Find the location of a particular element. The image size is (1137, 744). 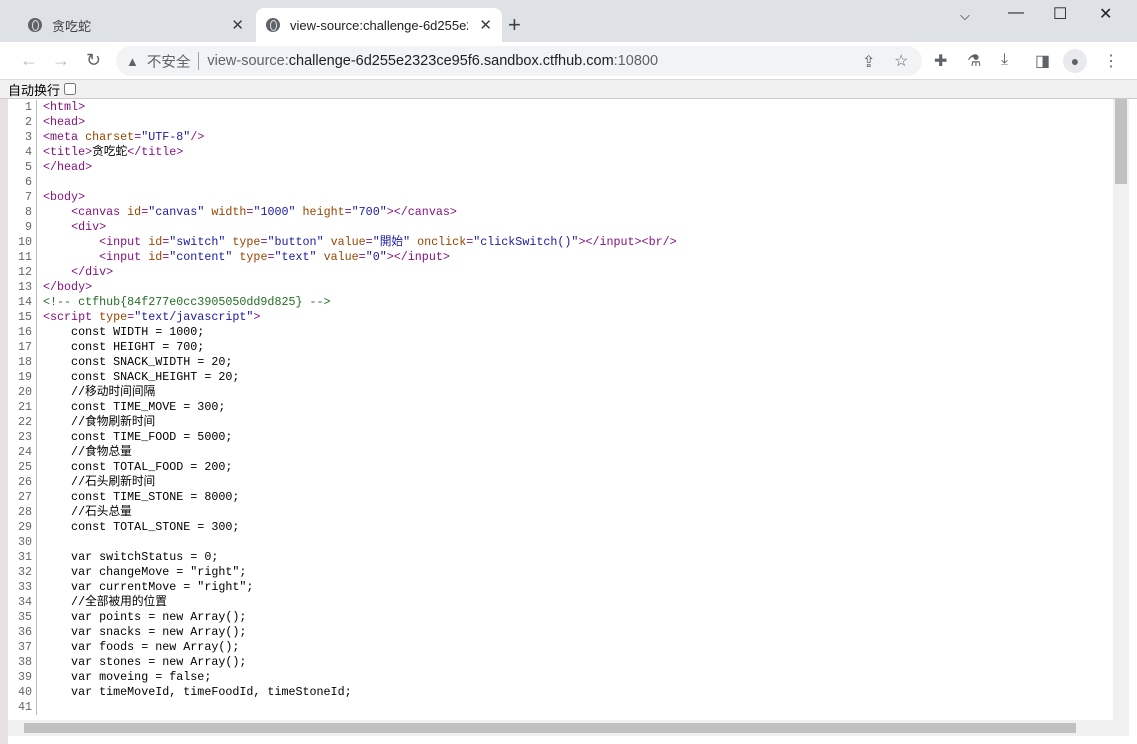

warning-icon: ▲ is located at coordinates (132, 61).